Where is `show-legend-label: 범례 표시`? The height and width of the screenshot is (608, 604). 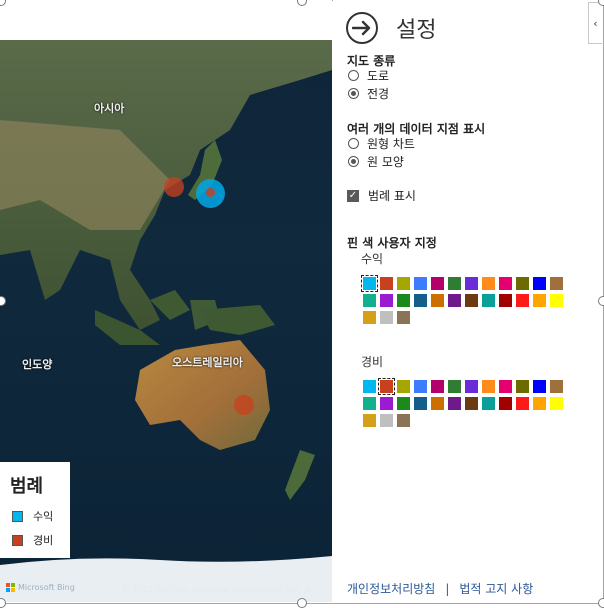
show-legend-label: 범례 표시 is located at coordinates (392, 196).